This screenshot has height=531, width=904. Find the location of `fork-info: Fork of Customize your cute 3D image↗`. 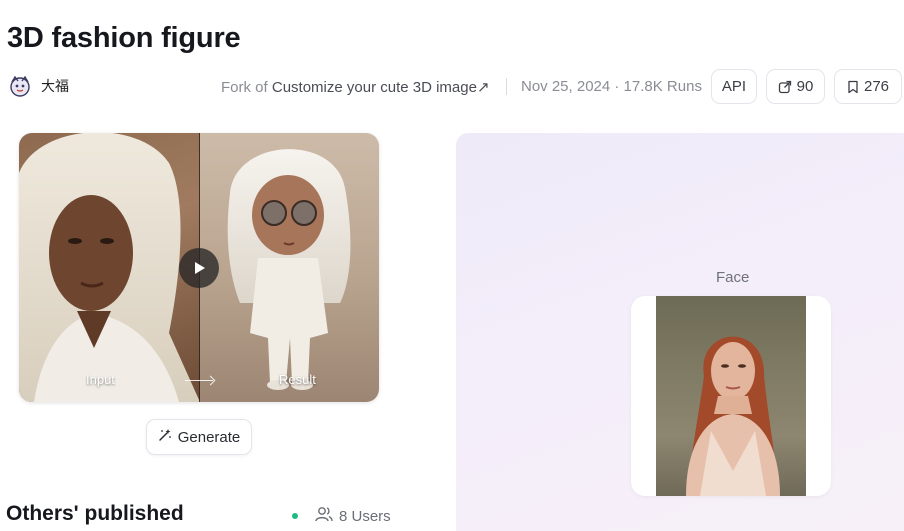

fork-info: Fork of Customize your cute 3D image↗ is located at coordinates (355, 87).